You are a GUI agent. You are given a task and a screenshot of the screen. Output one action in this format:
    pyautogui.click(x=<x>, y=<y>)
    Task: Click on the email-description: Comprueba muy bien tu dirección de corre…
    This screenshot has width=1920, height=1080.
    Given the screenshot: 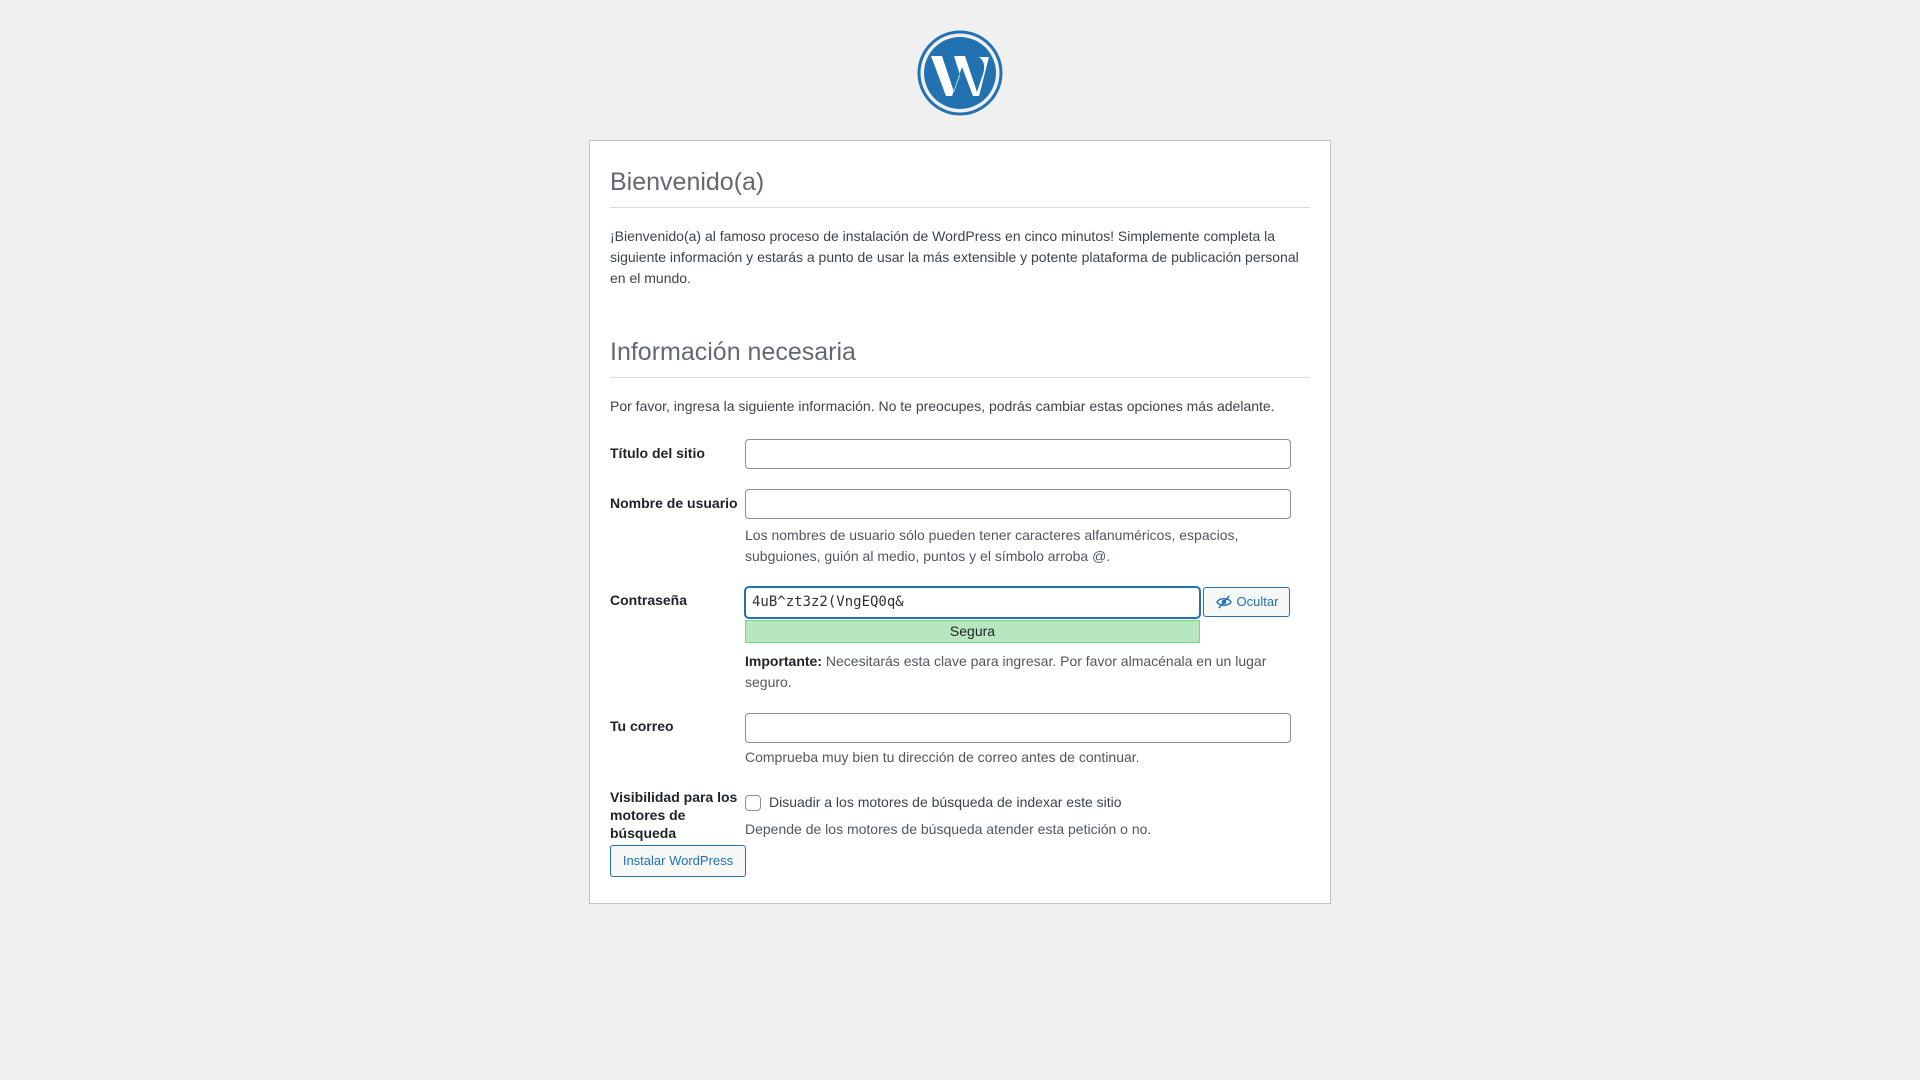 What is the action you would take?
    pyautogui.click(x=942, y=757)
    